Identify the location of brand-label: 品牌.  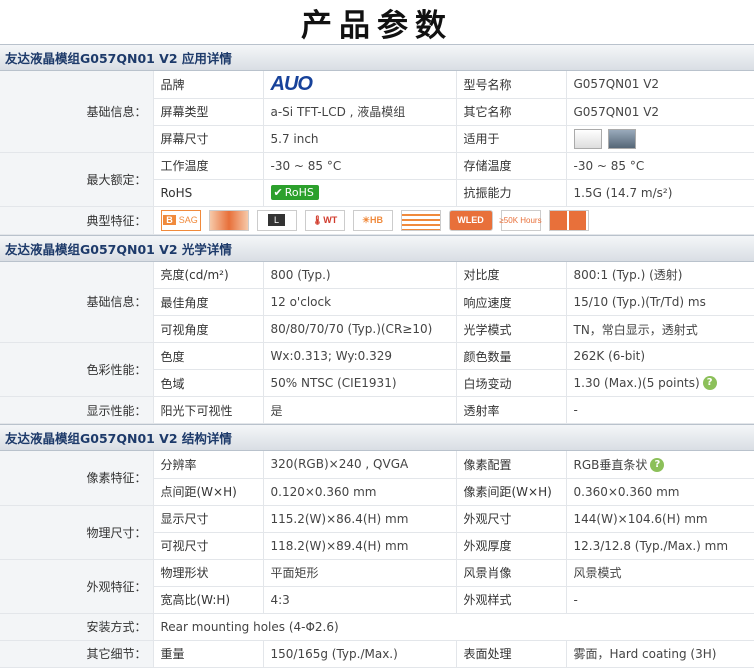
(208, 85).